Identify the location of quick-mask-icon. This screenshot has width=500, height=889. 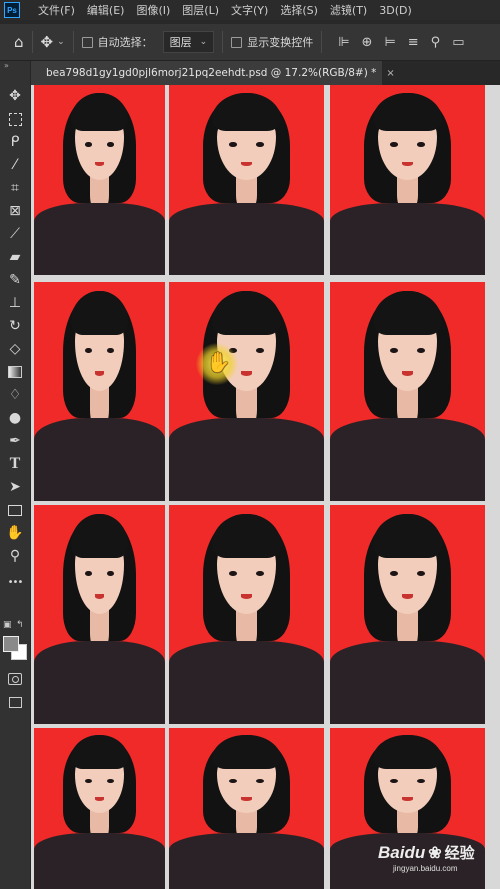
(15, 679).